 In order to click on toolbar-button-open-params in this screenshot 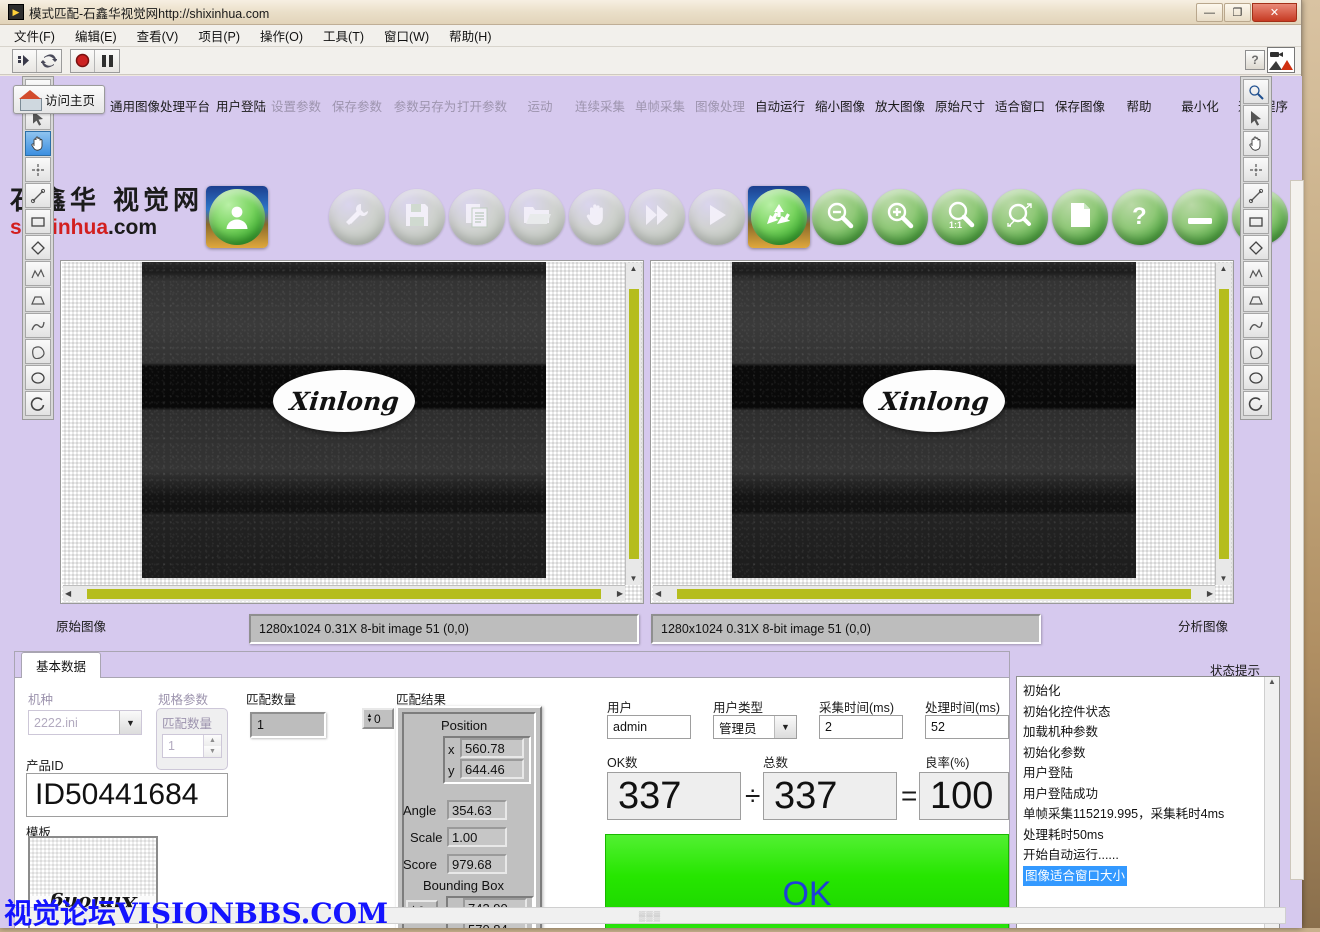, I will do `click(597, 217)`.